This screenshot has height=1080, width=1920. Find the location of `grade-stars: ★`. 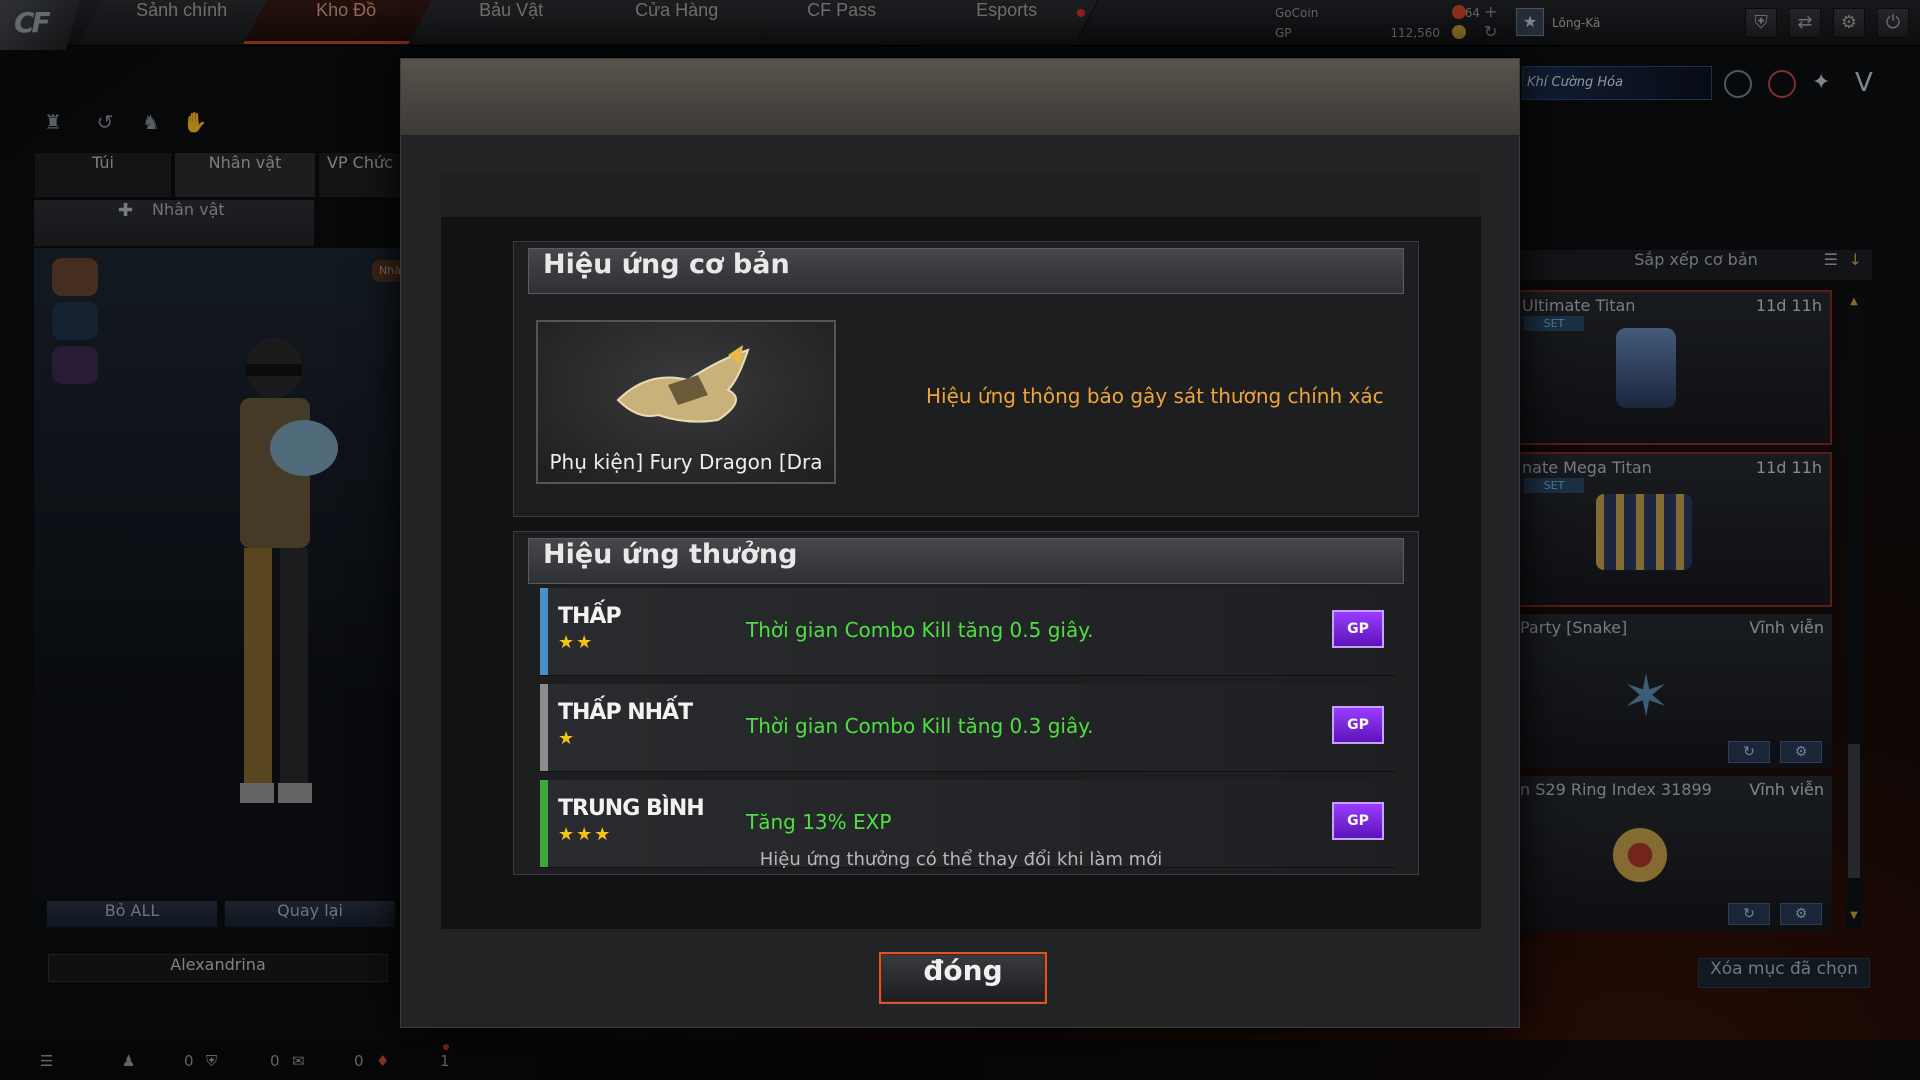

grade-stars: ★ is located at coordinates (567, 738).